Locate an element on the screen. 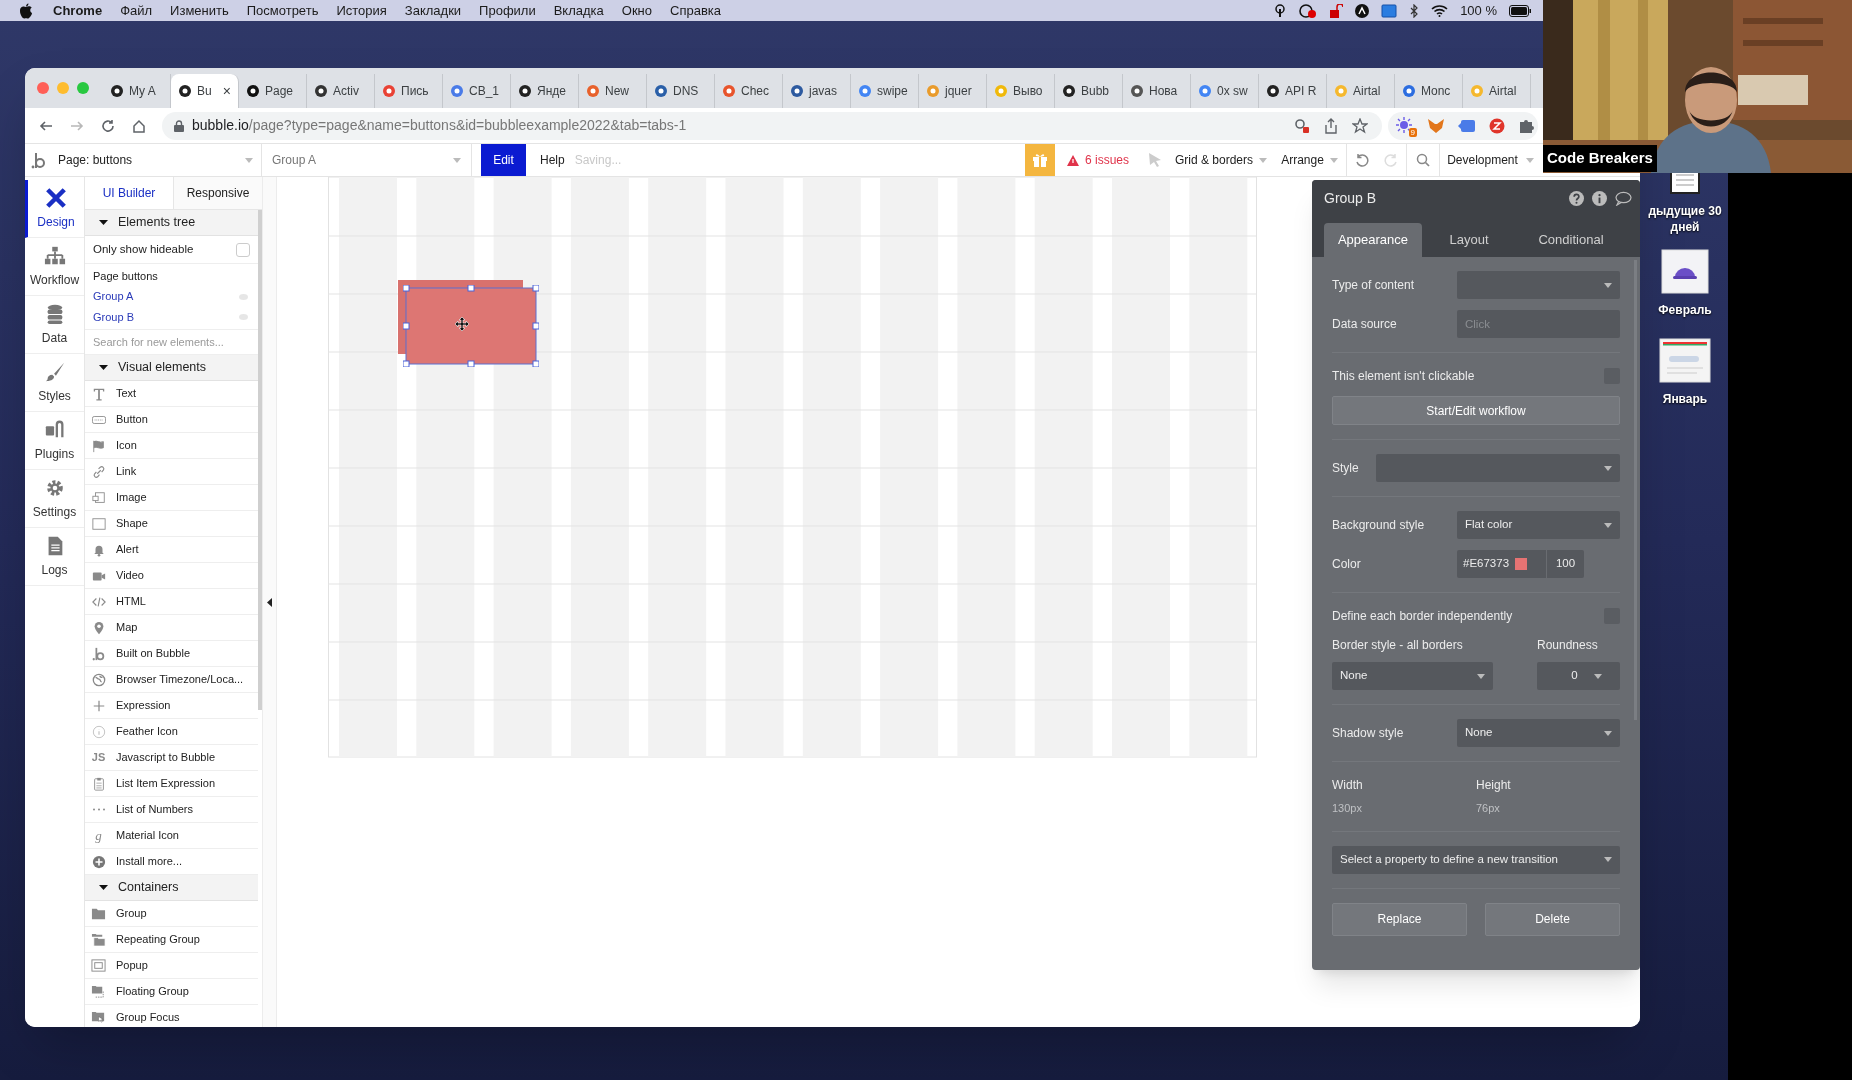  element-list-item: Expression is located at coordinates (171, 706).